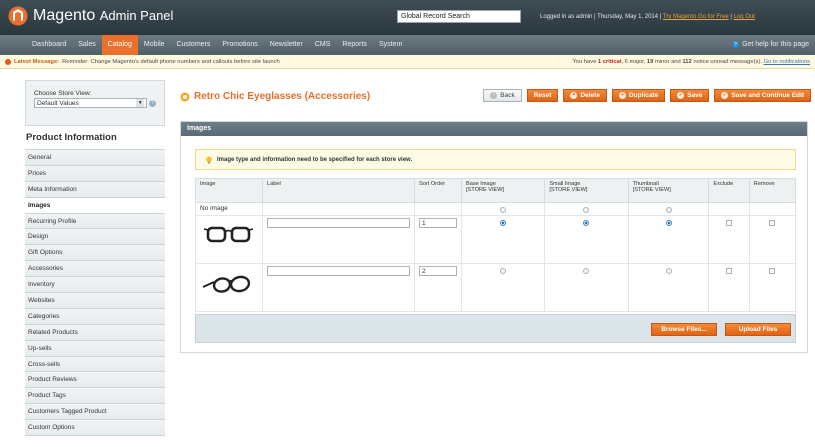 Image resolution: width=815 pixels, height=447 pixels. What do you see at coordinates (438, 223) in the screenshot?
I see `sort-order-input: 1` at bounding box center [438, 223].